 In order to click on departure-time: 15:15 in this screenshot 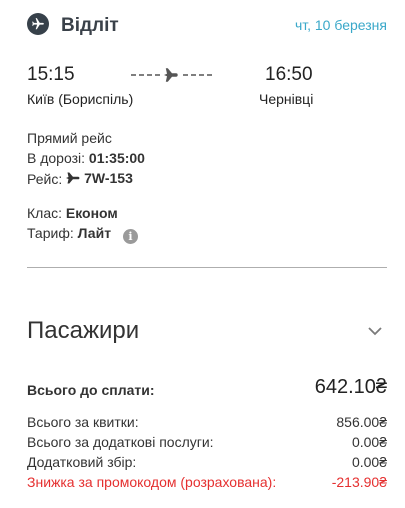, I will do `click(51, 74)`.